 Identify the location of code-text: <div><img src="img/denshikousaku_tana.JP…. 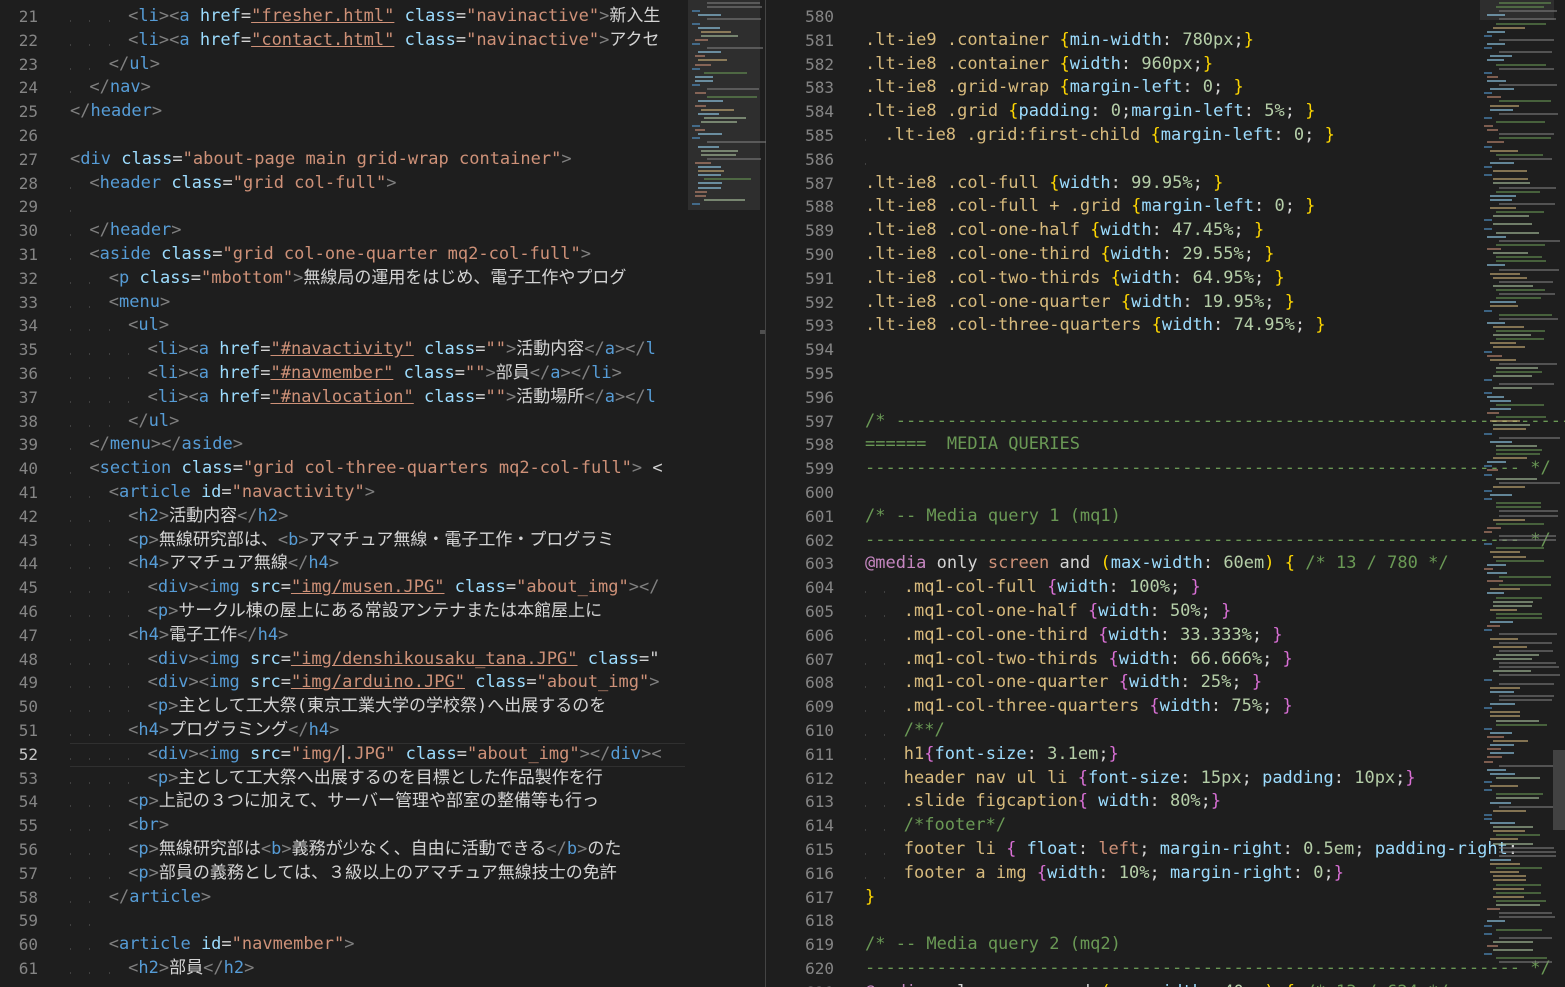
(364, 660).